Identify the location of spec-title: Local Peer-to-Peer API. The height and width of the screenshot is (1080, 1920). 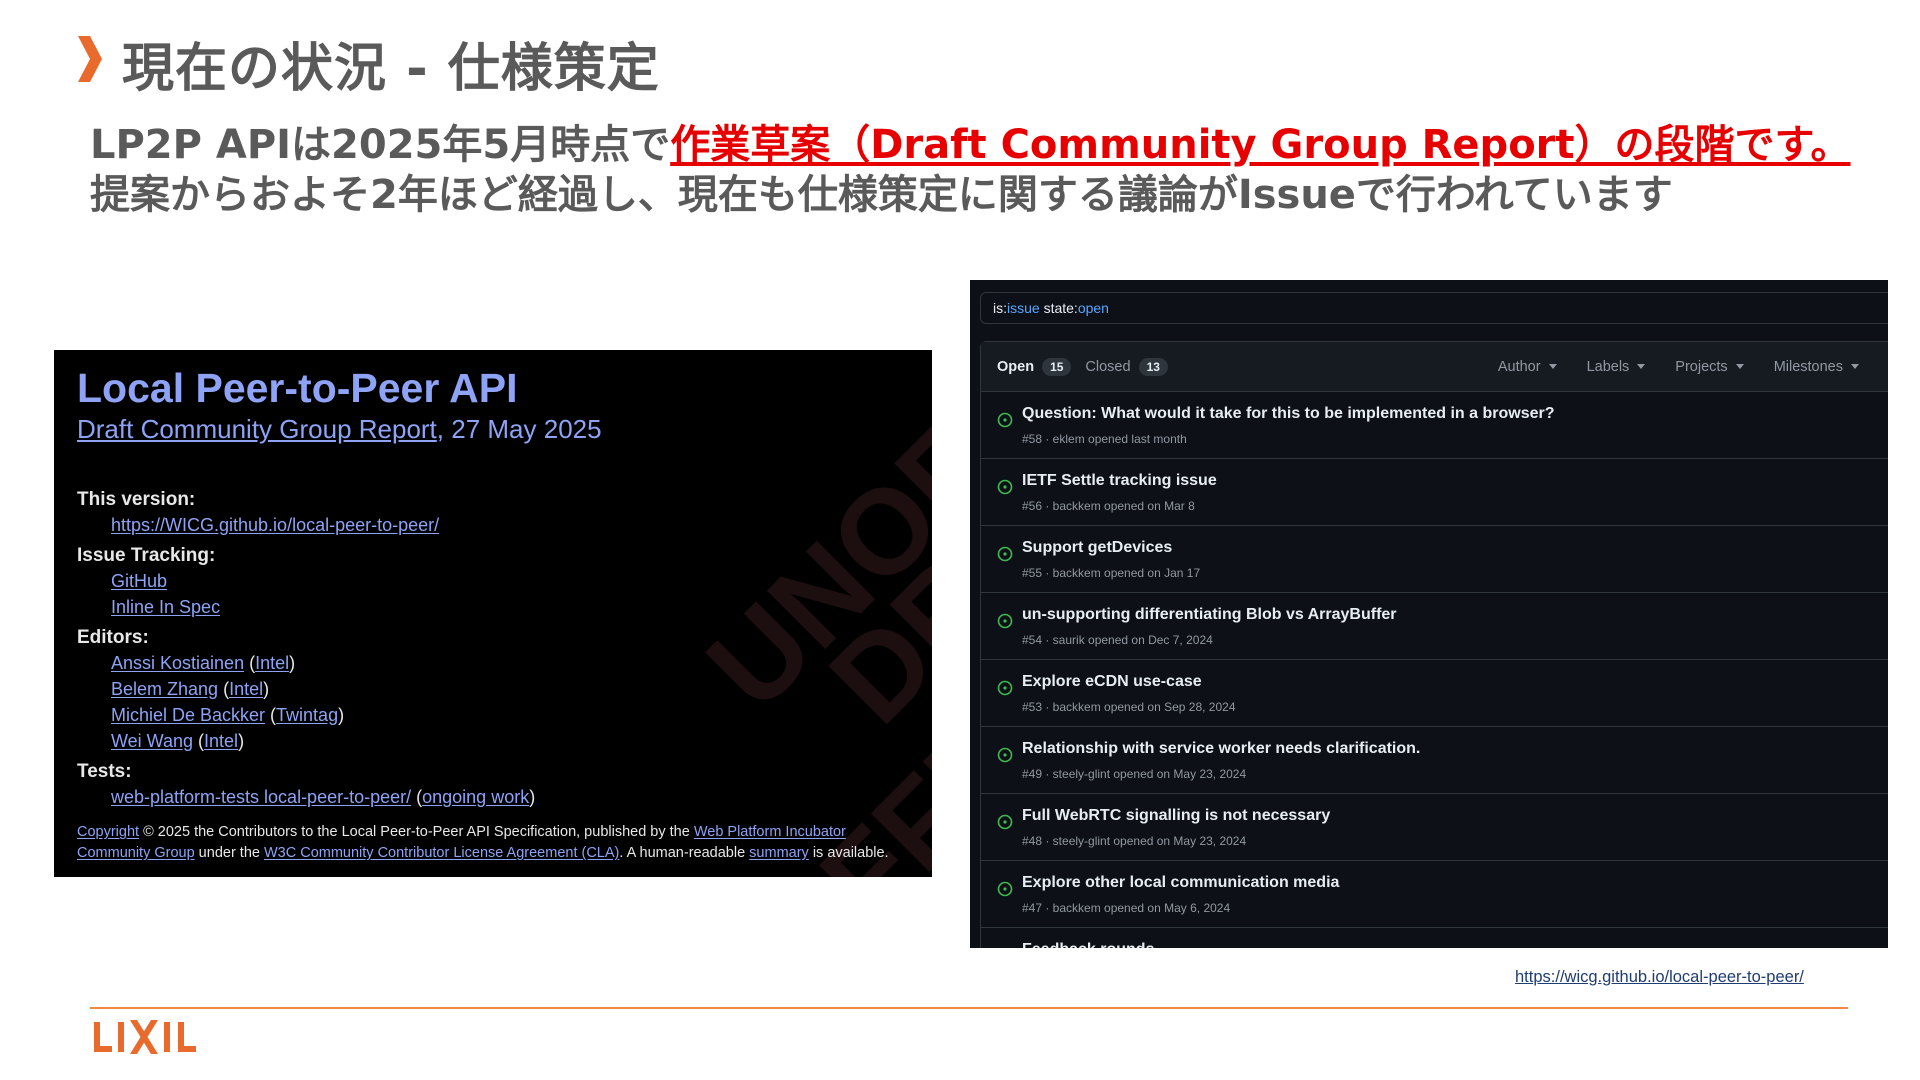
(297, 388).